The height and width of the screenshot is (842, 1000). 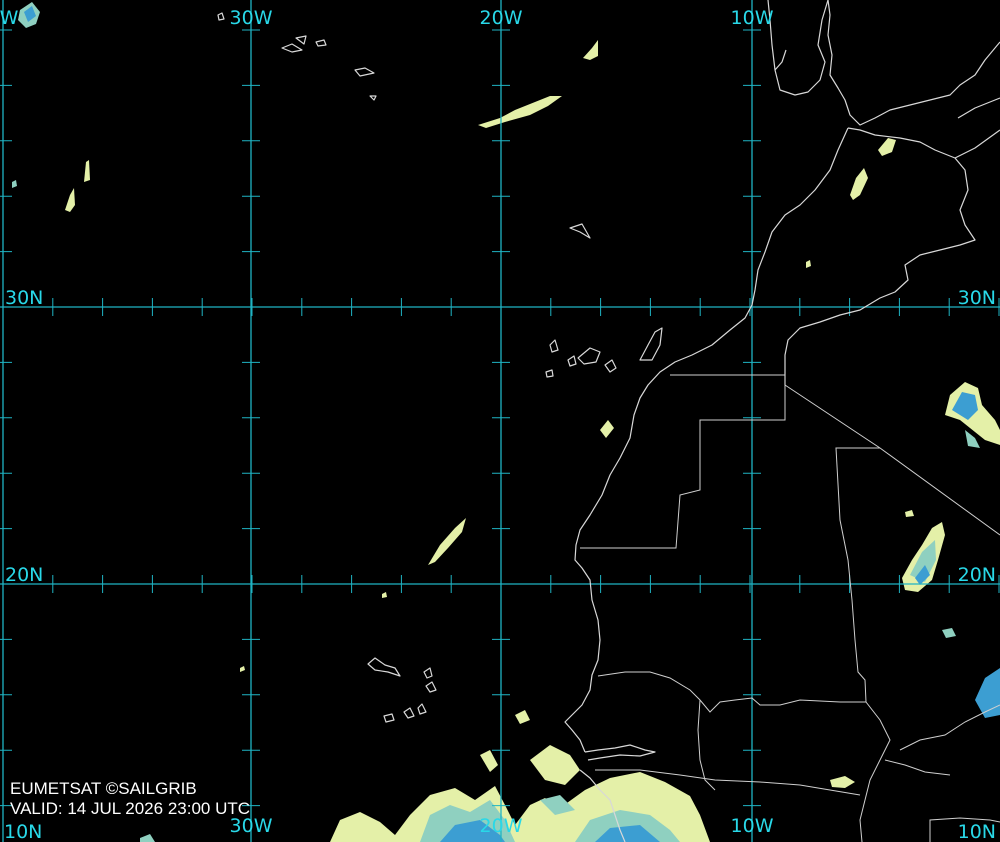 I want to click on lon-label-top-3: 10W, so click(x=752, y=18).